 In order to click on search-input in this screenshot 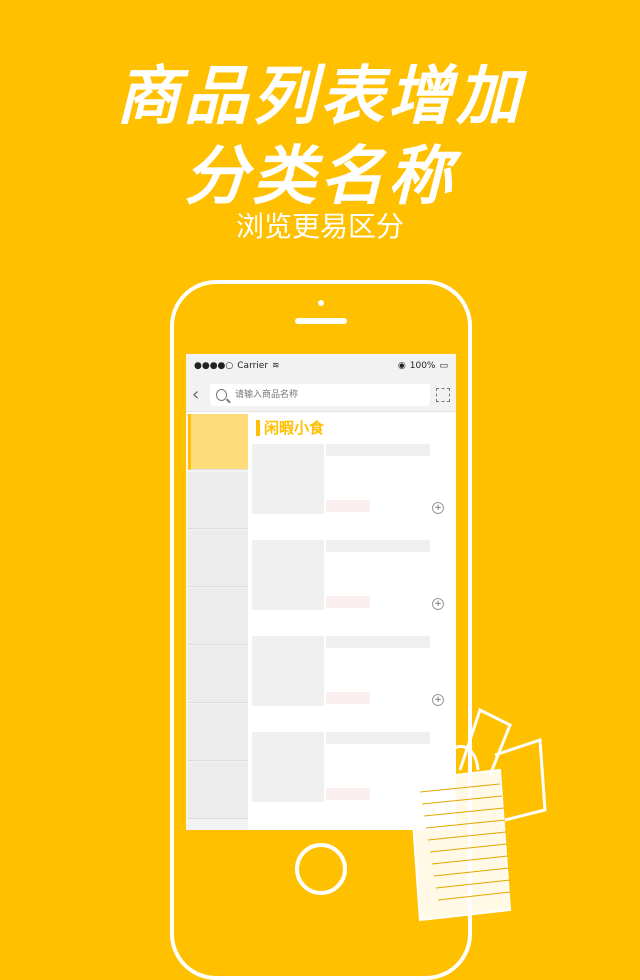, I will do `click(328, 394)`.